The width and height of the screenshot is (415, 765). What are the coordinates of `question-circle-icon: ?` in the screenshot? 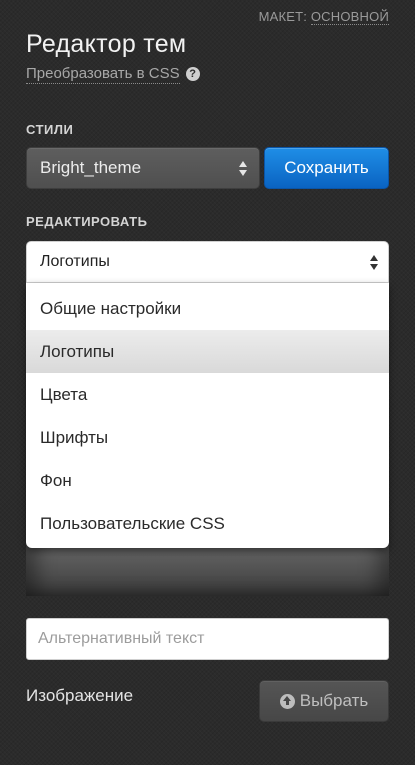 It's located at (192, 73).